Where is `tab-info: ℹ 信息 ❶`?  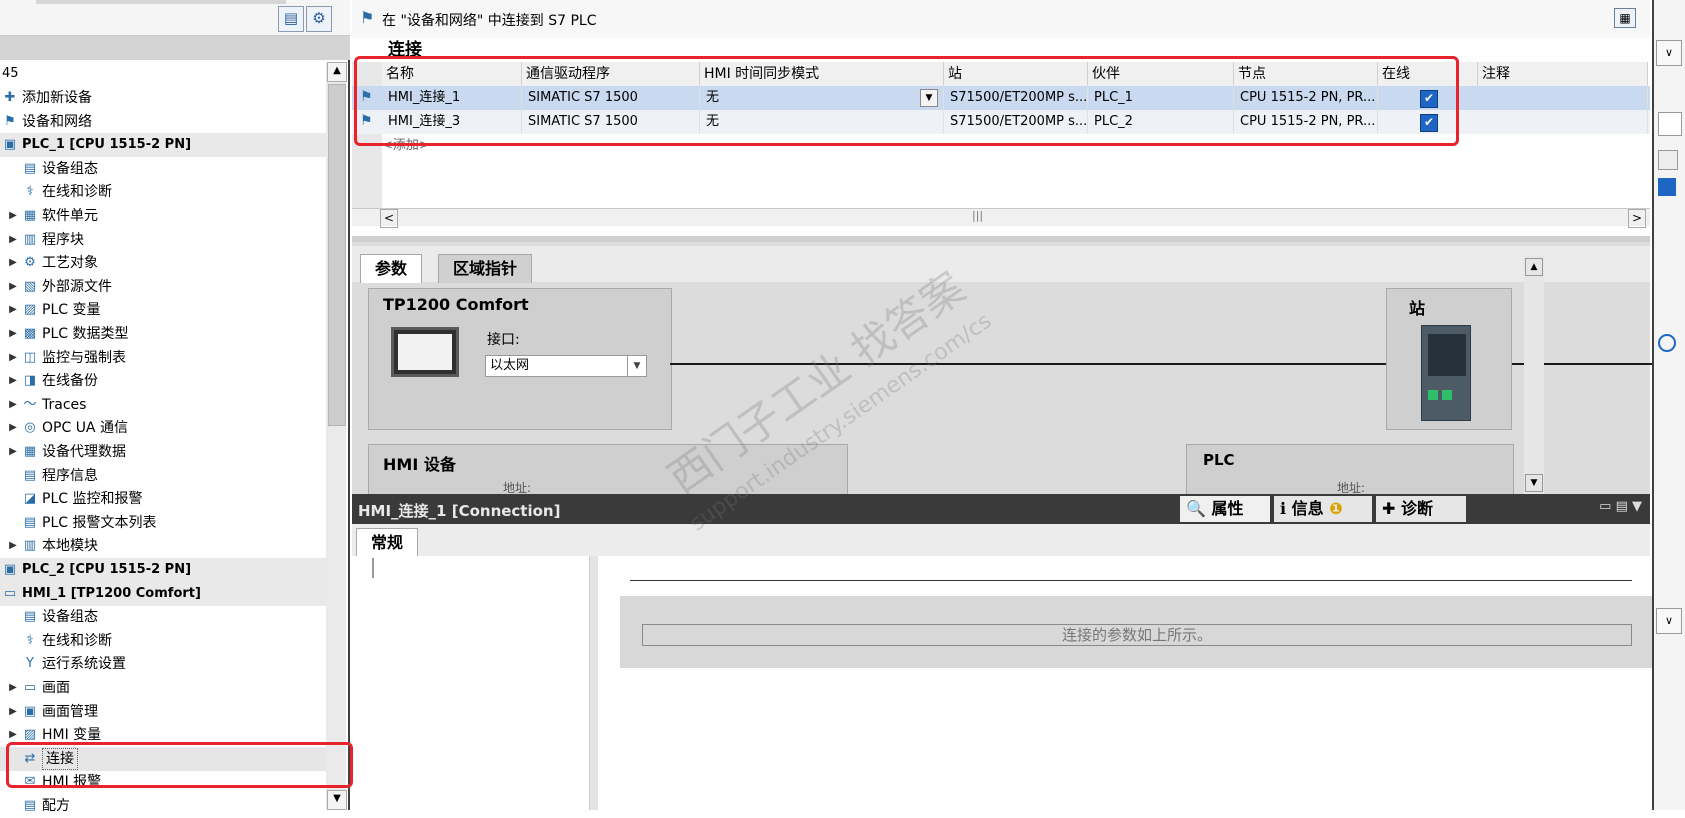 tab-info: ℹ 信息 ❶ is located at coordinates (1323, 509).